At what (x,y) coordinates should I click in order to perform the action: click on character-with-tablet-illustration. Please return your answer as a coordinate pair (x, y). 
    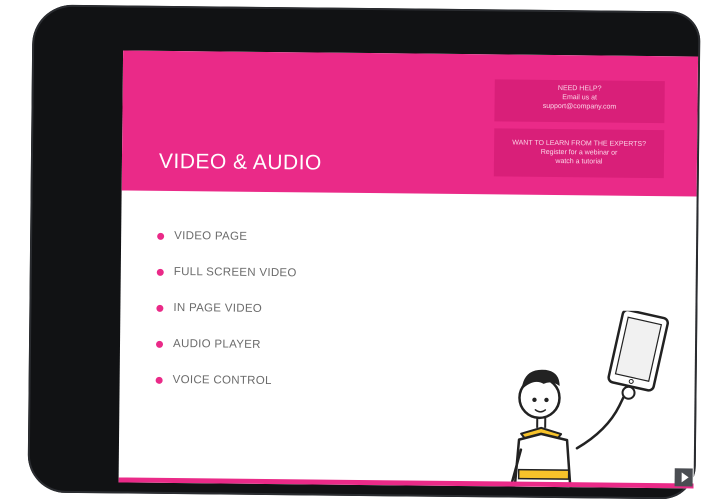
    Looking at the image, I should click on (589, 399).